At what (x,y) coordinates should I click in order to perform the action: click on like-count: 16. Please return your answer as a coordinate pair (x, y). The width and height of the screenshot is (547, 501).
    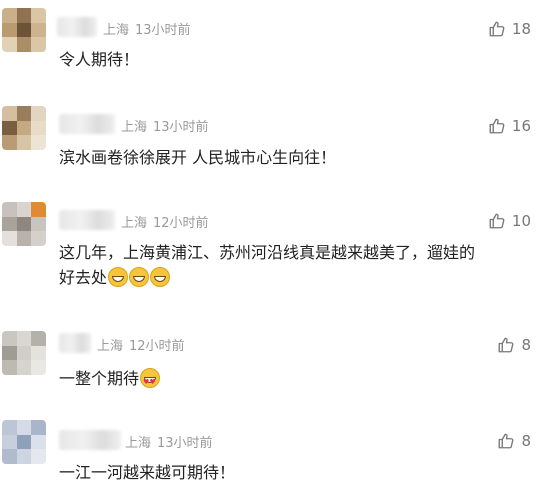
    Looking at the image, I should click on (521, 126).